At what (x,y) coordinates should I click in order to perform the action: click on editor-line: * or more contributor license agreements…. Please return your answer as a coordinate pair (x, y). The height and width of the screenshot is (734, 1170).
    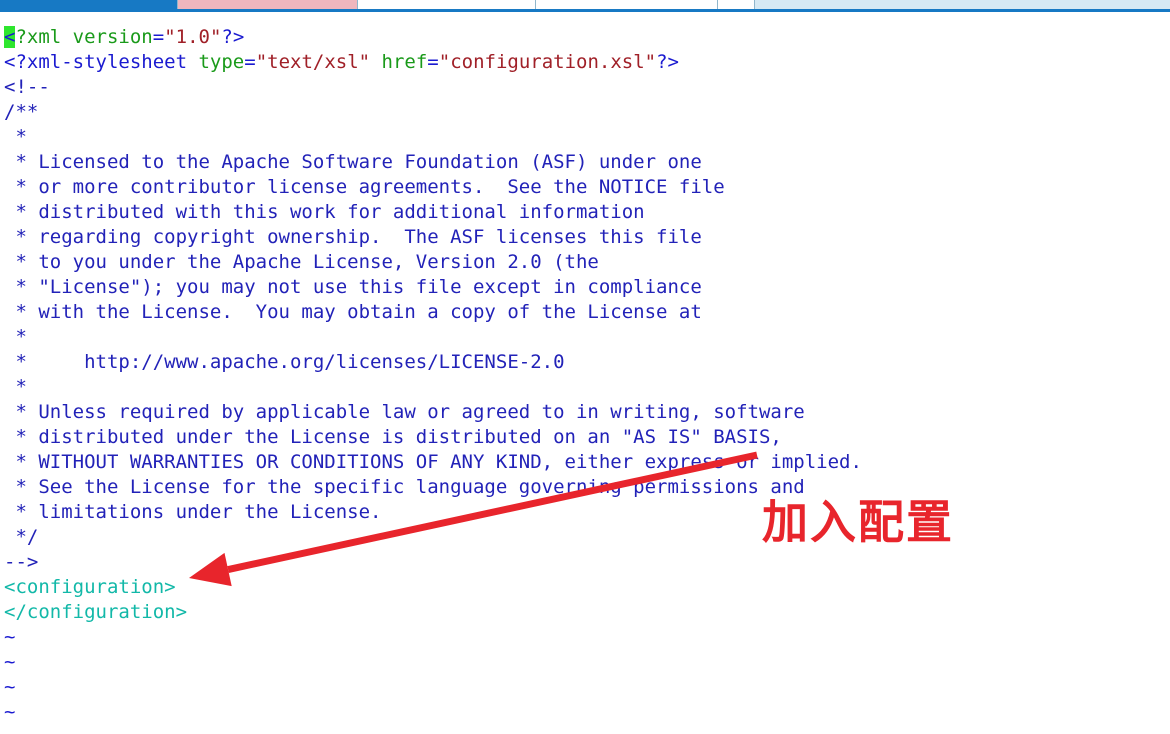
    Looking at the image, I should click on (364, 187).